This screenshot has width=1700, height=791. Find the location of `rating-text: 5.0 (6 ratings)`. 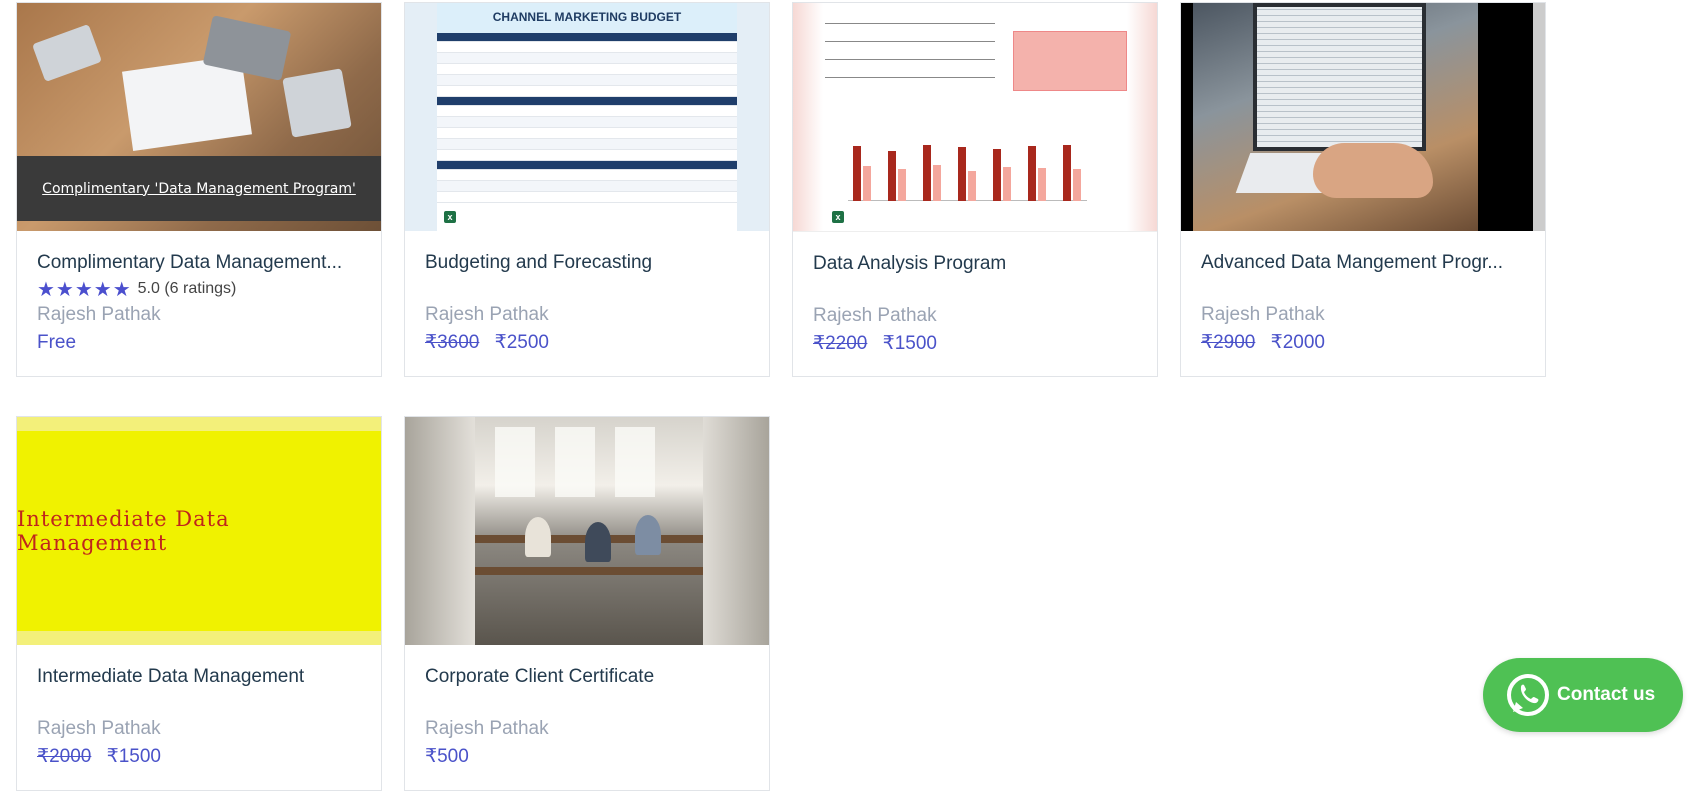

rating-text: 5.0 (6 ratings) is located at coordinates (187, 288).